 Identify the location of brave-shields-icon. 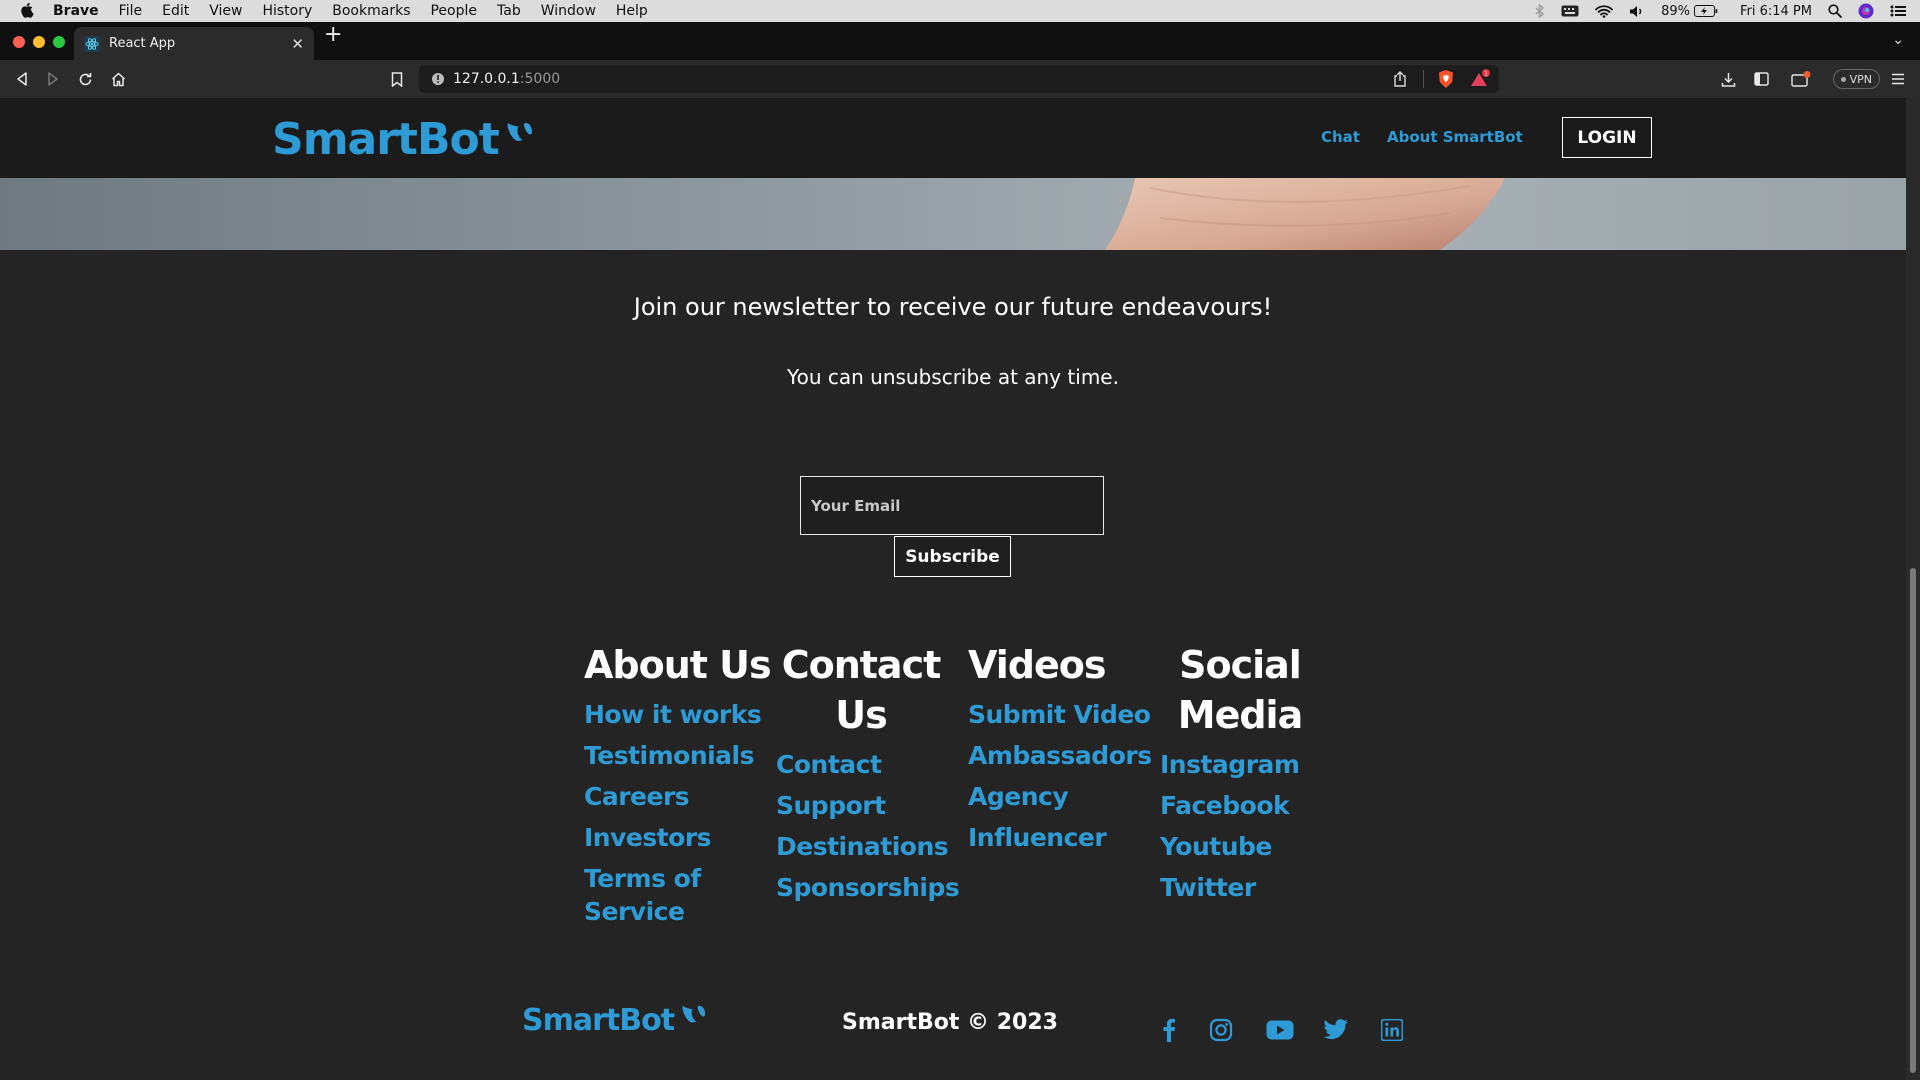
(1446, 79).